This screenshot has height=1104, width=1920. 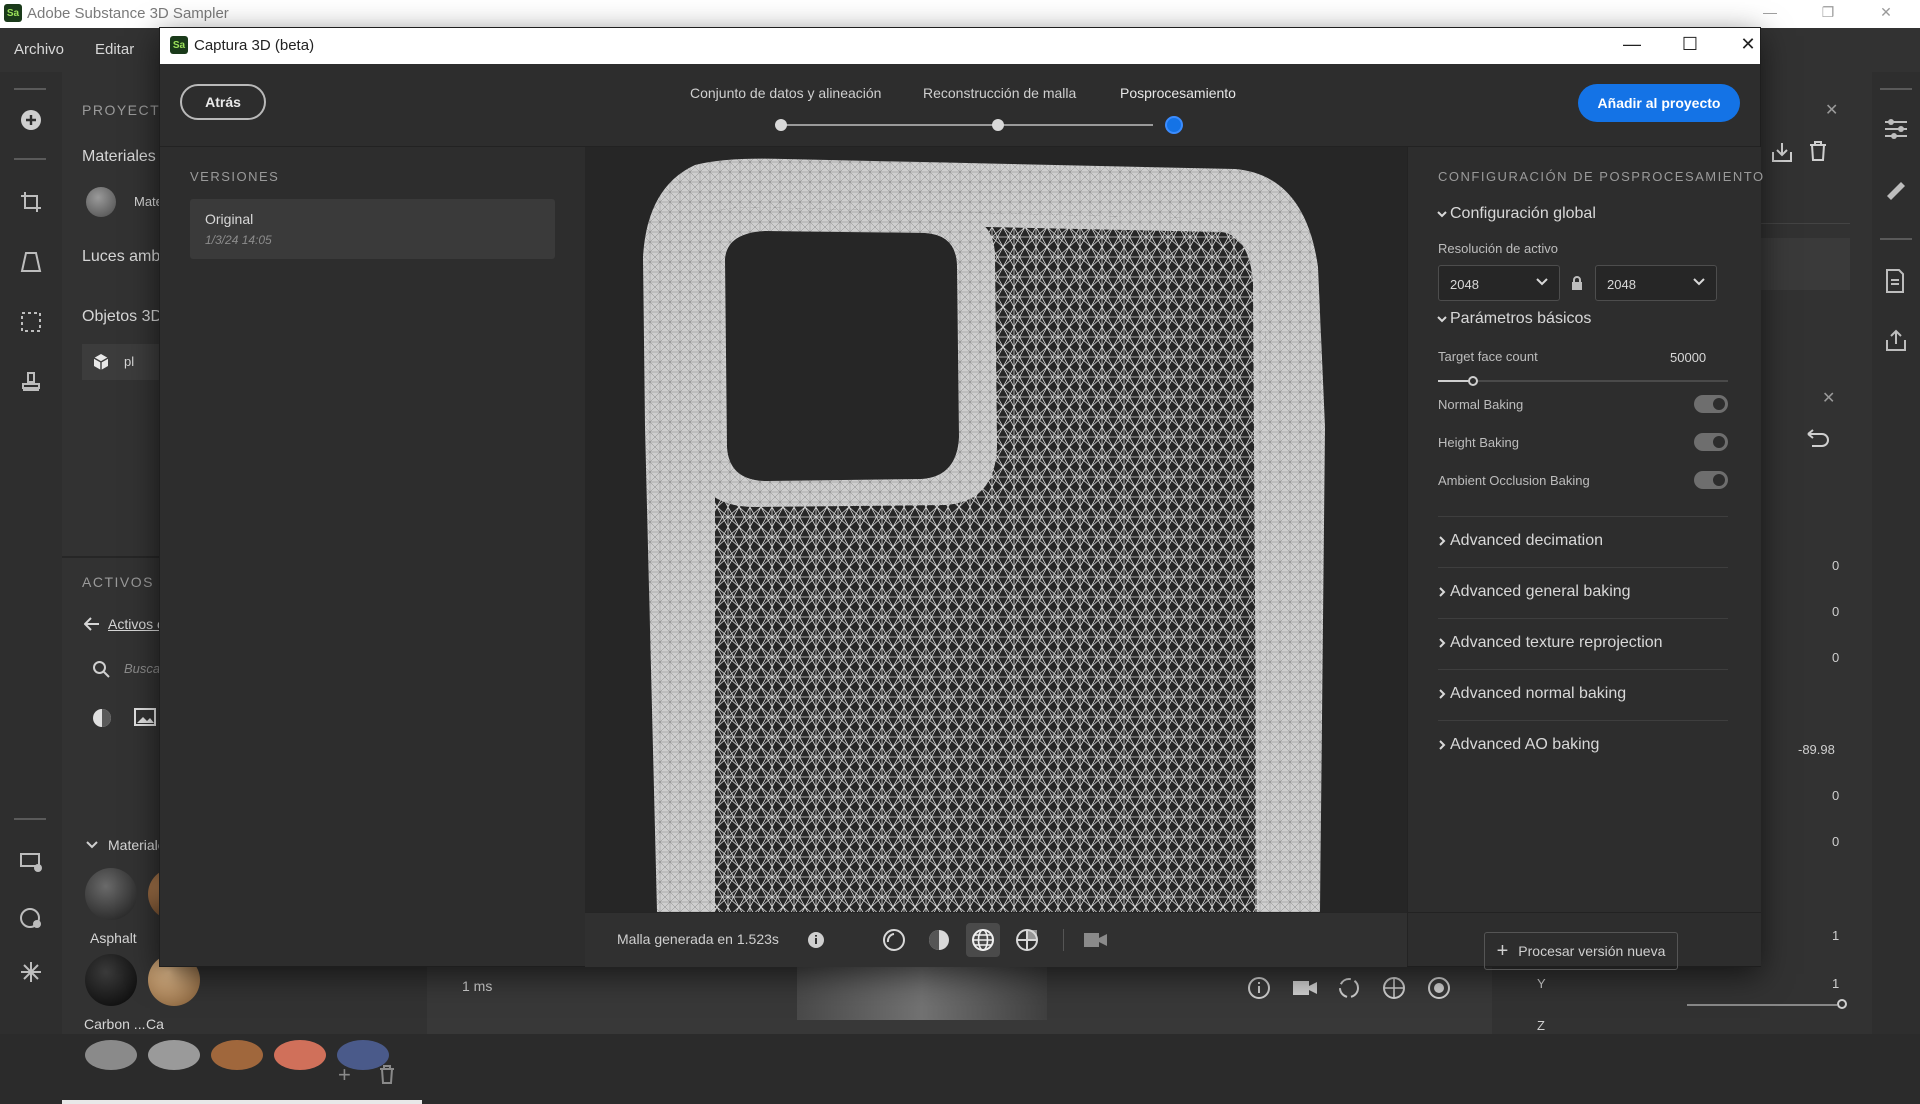 What do you see at coordinates (144, 668) in the screenshot?
I see `assets-search-input: Buscar` at bounding box center [144, 668].